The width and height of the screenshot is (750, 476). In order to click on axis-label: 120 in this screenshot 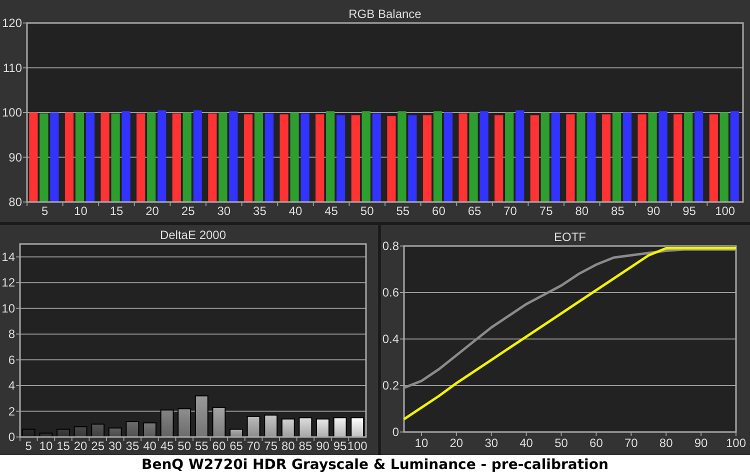, I will do `click(12, 23)`.